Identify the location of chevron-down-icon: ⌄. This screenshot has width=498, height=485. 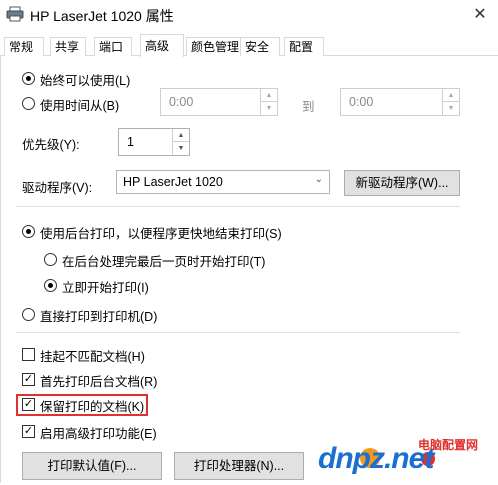
(318, 179).